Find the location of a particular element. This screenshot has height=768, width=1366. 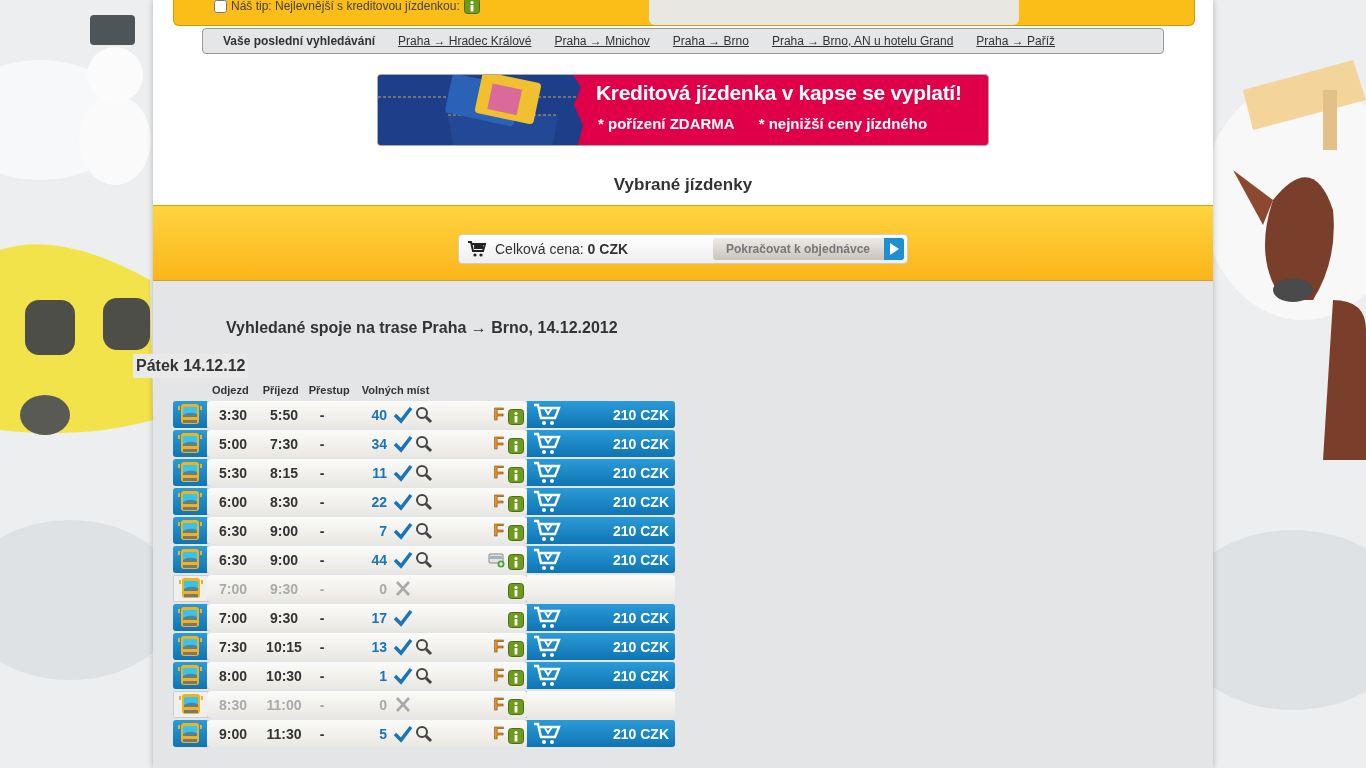

recent-search-link: Praha → Mnichov is located at coordinates (602, 41).